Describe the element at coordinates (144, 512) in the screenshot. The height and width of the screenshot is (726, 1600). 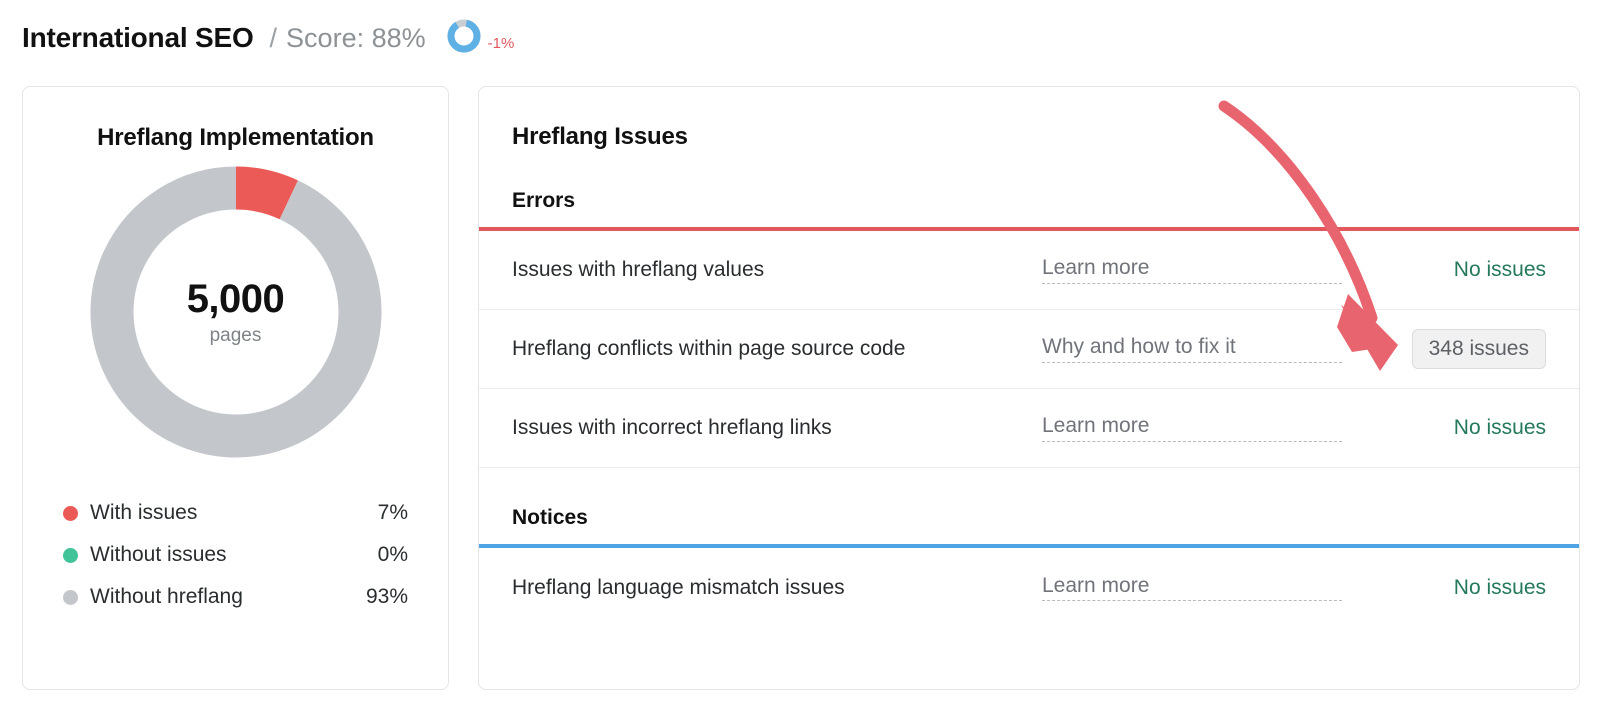
I see `legend-label: With issues` at that location.